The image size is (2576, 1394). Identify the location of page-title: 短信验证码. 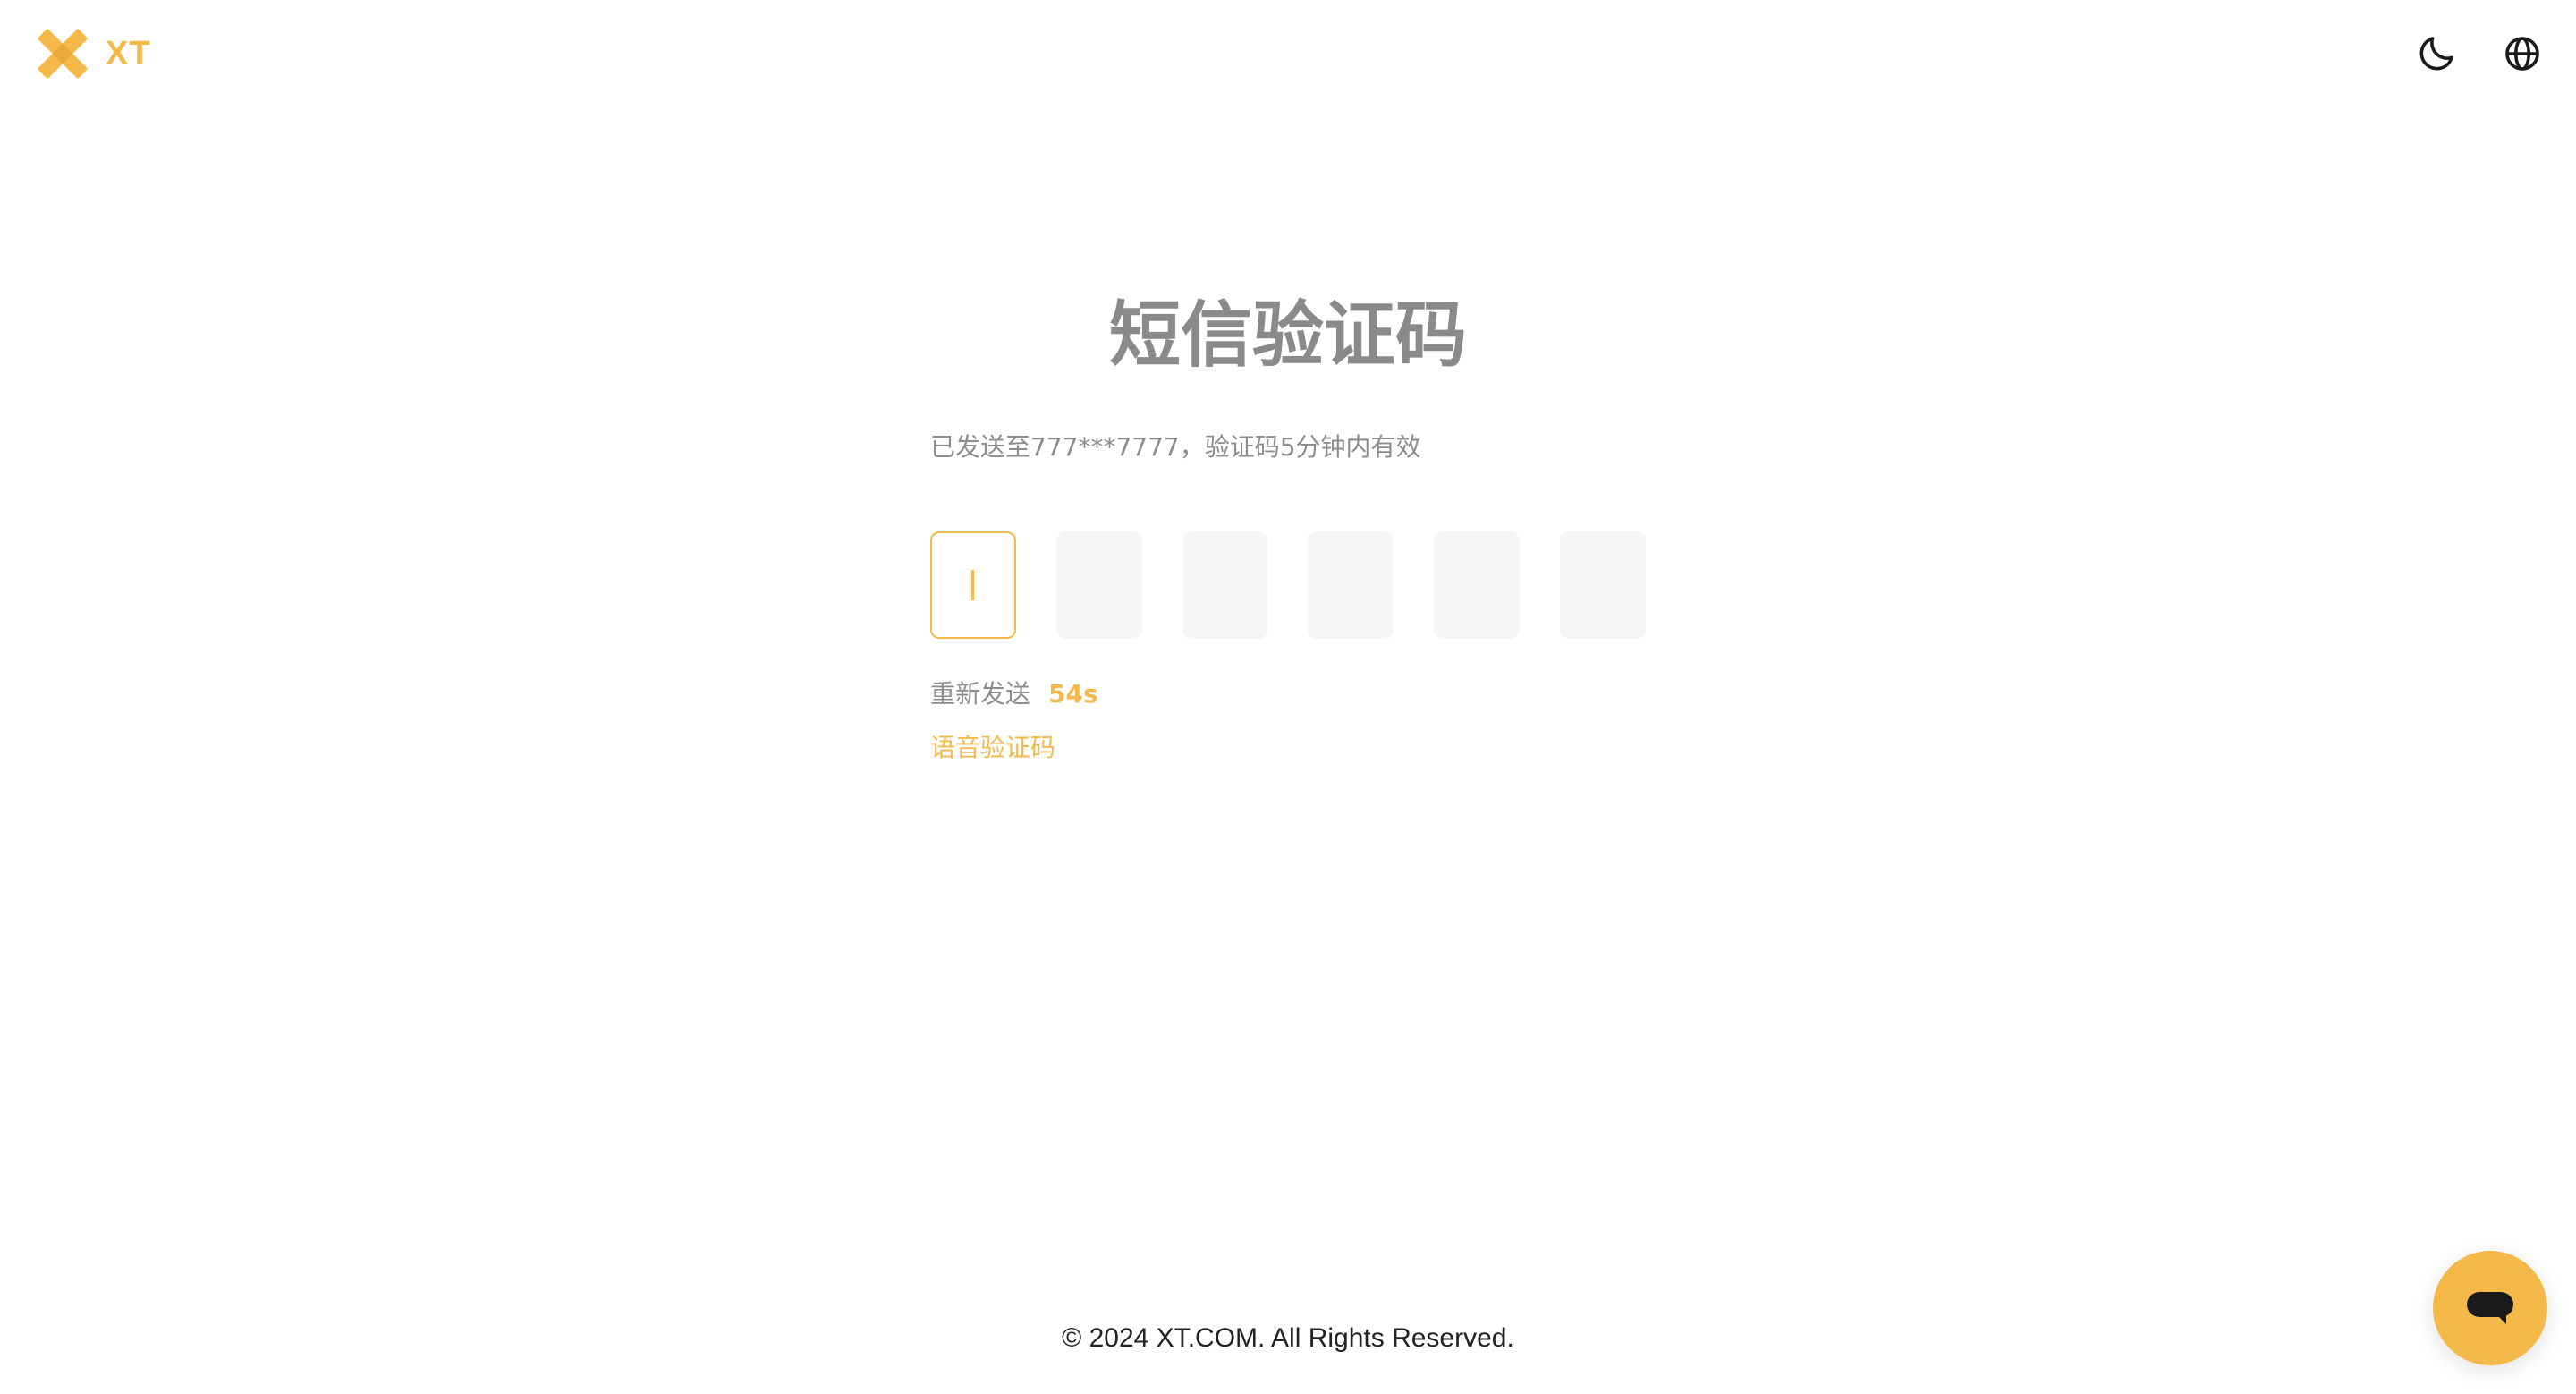
(1288, 335).